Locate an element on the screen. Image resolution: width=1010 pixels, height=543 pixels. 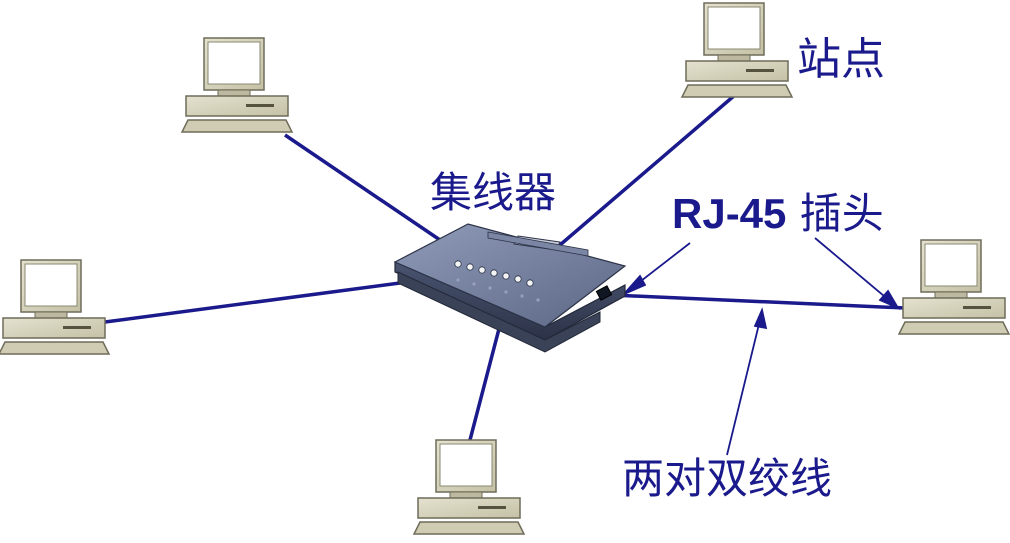
hub-device is located at coordinates (510, 288).